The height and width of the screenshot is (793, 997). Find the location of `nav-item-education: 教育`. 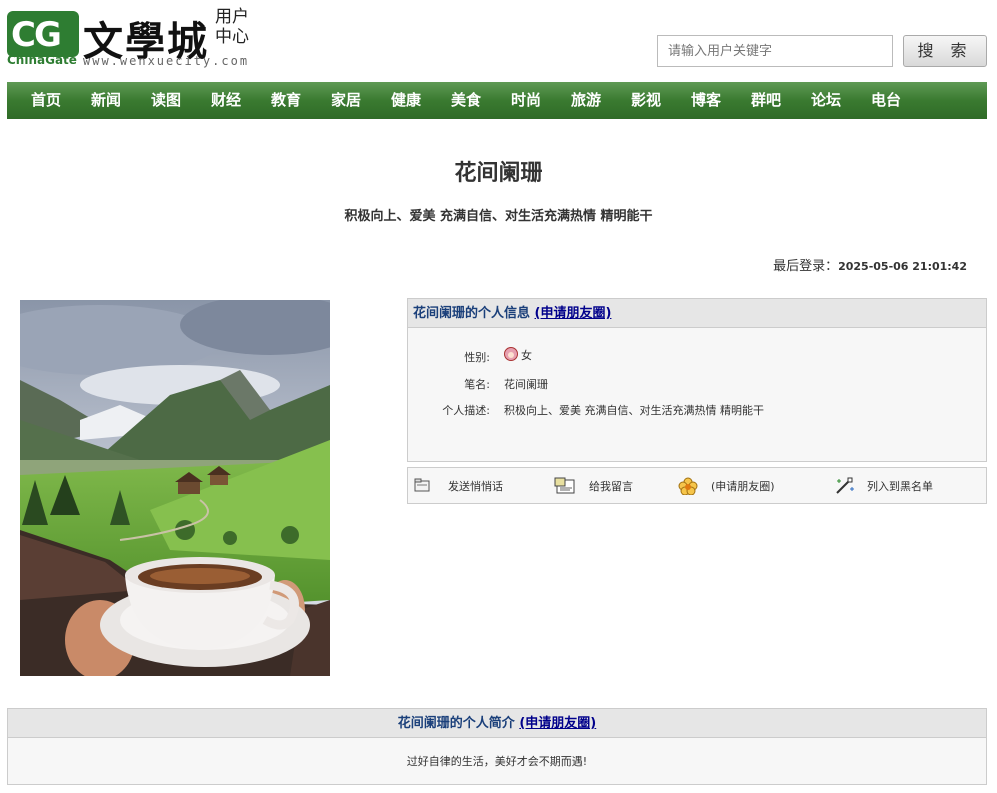

nav-item-education: 教育 is located at coordinates (286, 100).